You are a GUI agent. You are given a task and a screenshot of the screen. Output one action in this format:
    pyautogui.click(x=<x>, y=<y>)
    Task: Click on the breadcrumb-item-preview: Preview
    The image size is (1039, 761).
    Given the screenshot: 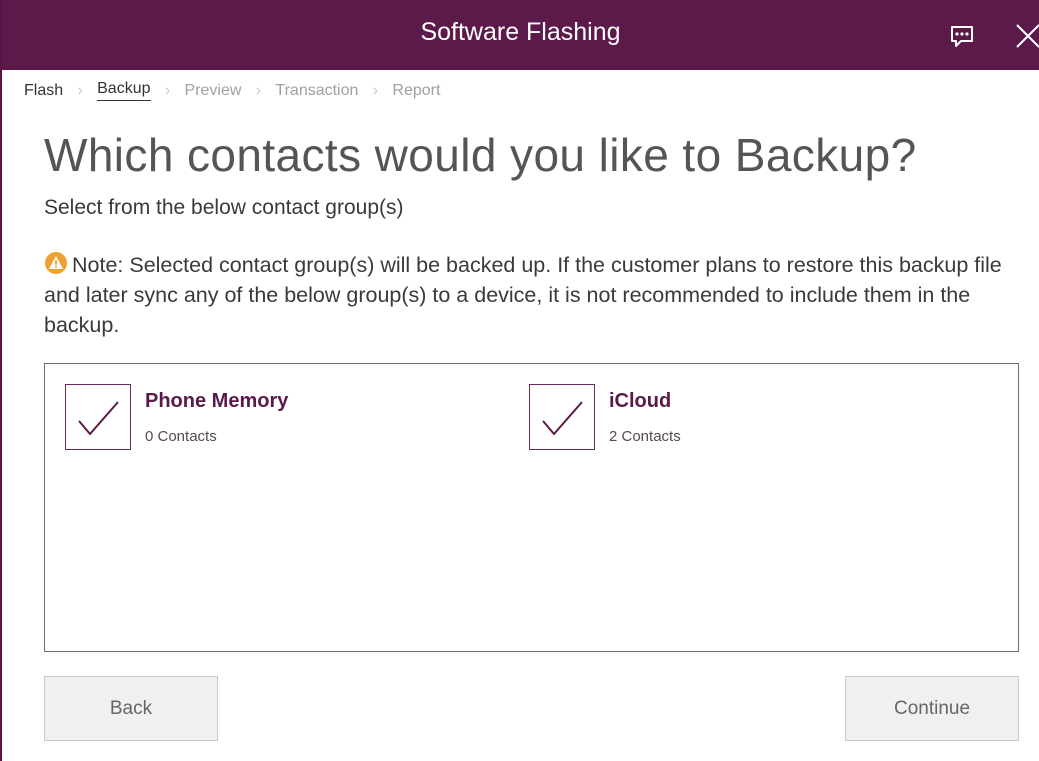 What is the action you would take?
    pyautogui.click(x=213, y=90)
    